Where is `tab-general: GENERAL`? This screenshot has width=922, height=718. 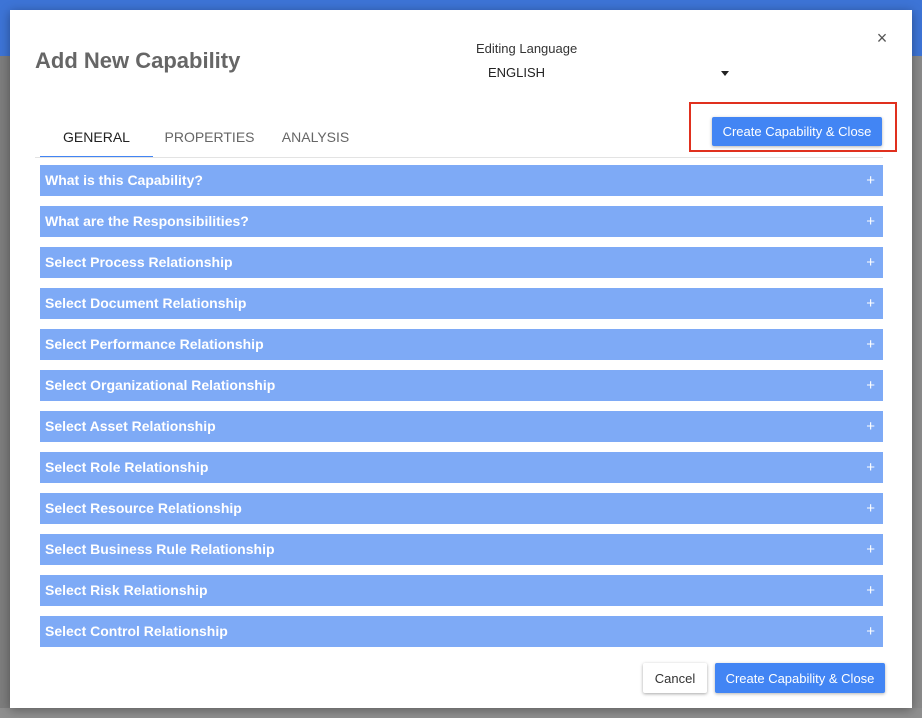
tab-general: GENERAL is located at coordinates (96, 139).